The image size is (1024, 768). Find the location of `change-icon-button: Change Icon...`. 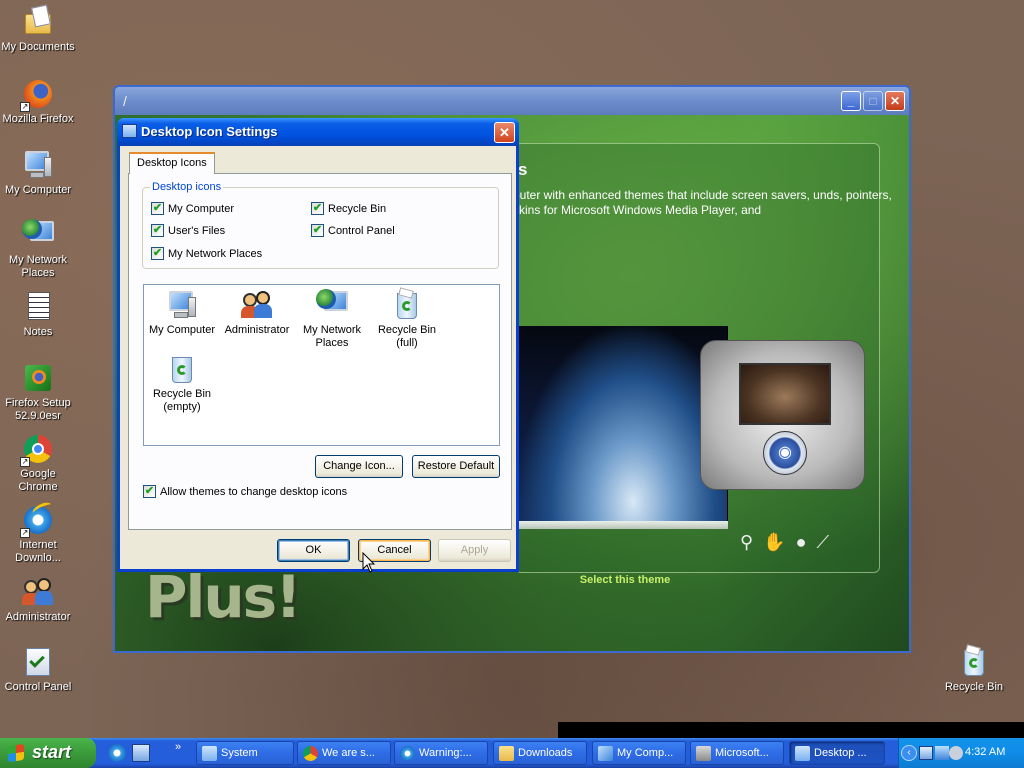

change-icon-button: Change Icon... is located at coordinates (359, 466).